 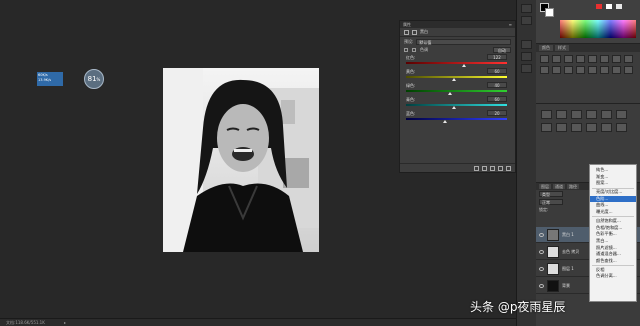 What do you see at coordinates (457, 24) in the screenshot?
I see `properties-titlebar: 属性 ≡` at bounding box center [457, 24].